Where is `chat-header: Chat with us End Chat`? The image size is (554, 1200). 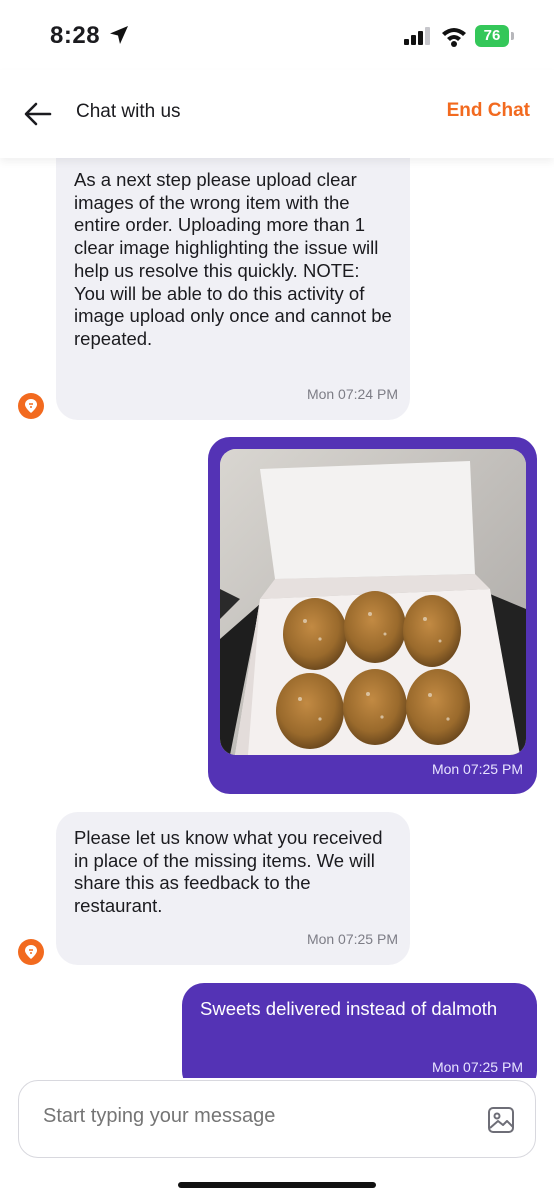
chat-header: Chat with us End Chat is located at coordinates (277, 114).